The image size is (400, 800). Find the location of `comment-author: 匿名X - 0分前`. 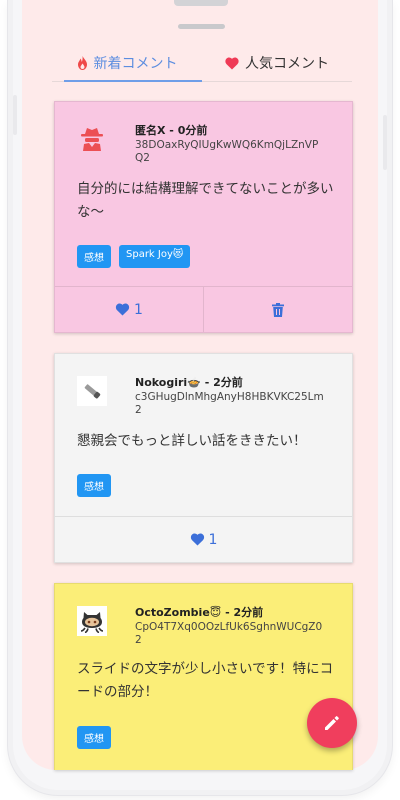

comment-author: 匿名X - 0分前 is located at coordinates (171, 130).